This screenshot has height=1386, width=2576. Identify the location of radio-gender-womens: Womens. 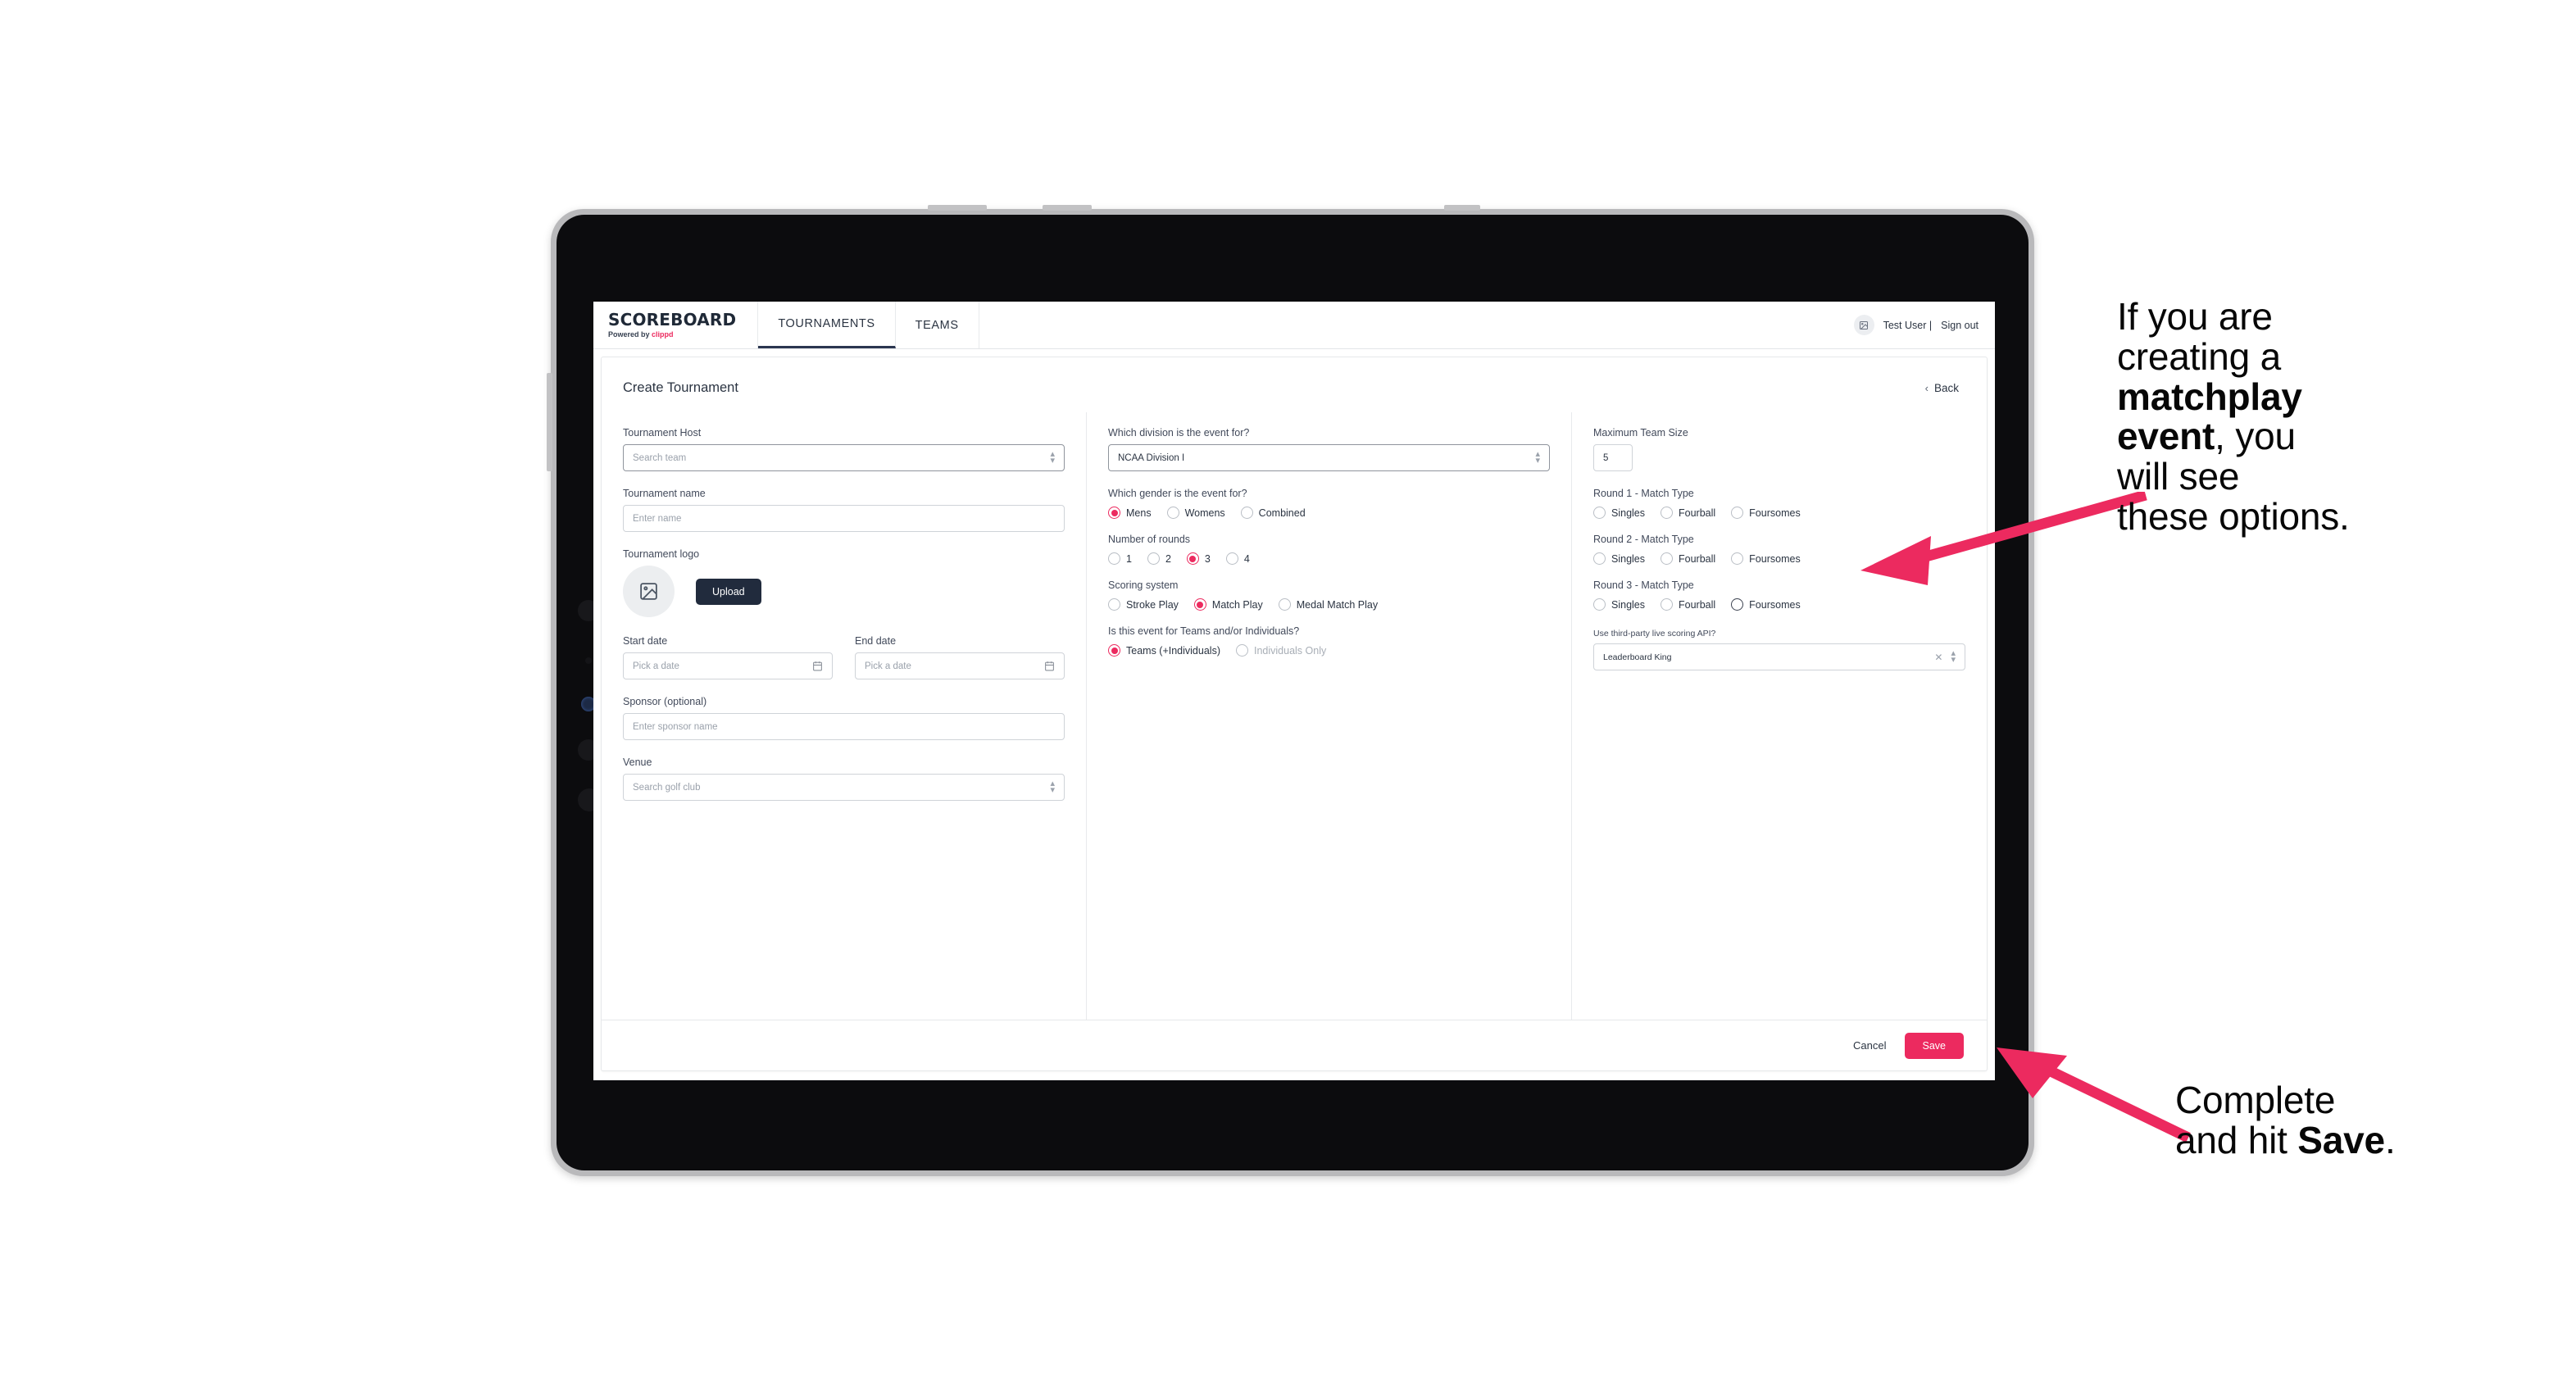
(1195, 513).